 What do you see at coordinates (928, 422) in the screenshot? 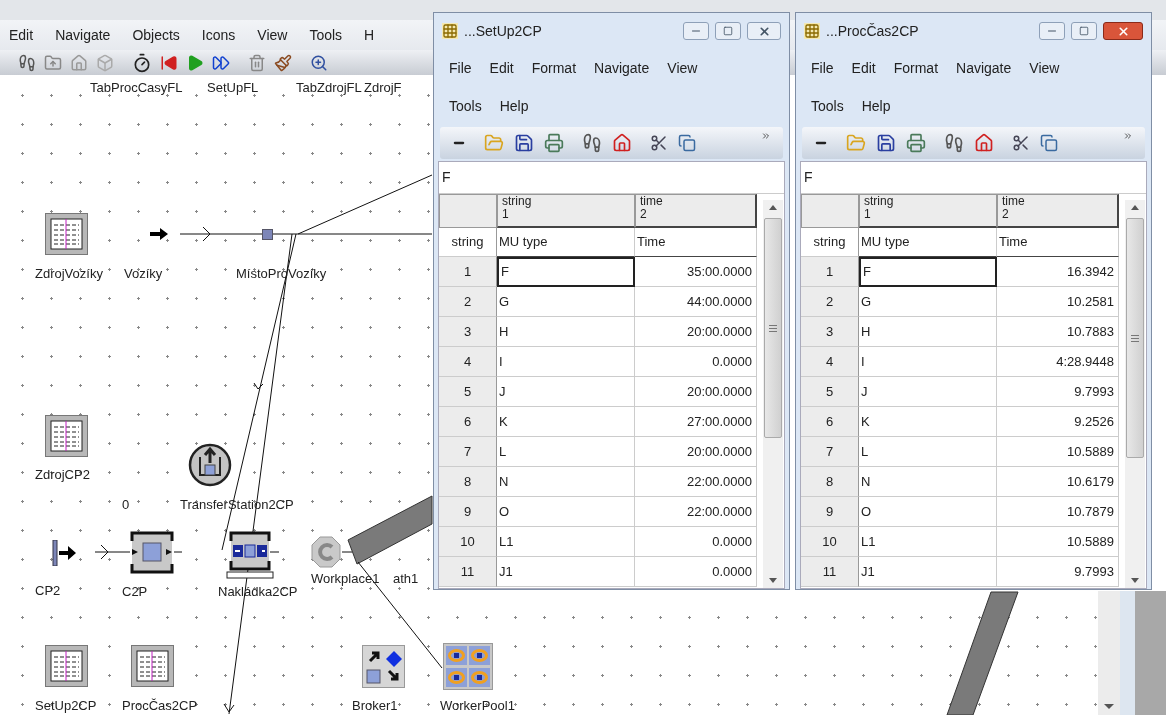
I see `table-cell: K` at bounding box center [928, 422].